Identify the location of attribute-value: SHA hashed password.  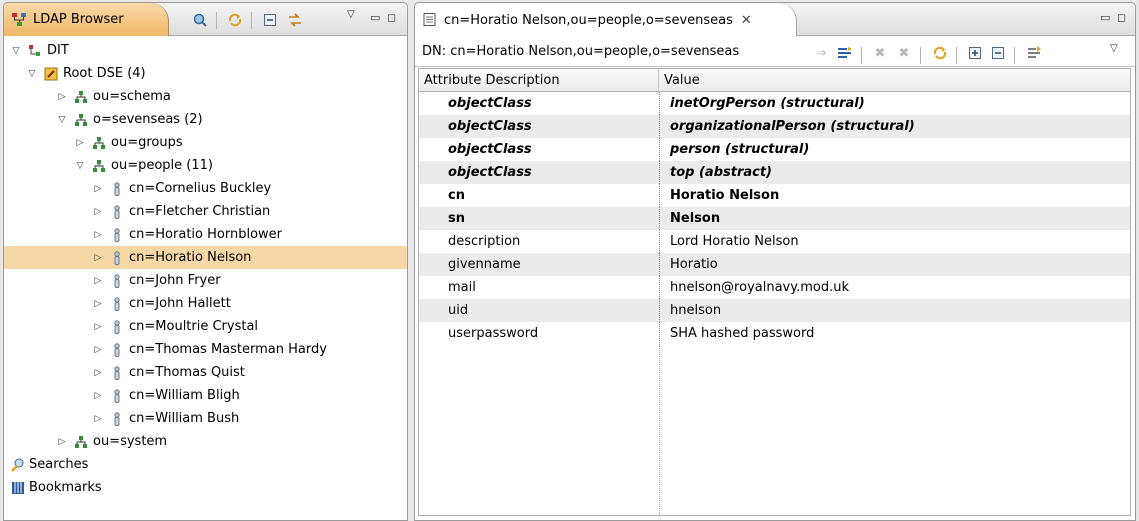
(894, 333).